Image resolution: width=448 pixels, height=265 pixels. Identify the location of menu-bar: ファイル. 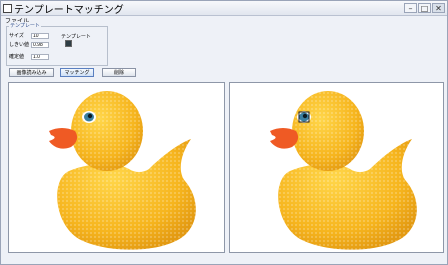
(224, 20).